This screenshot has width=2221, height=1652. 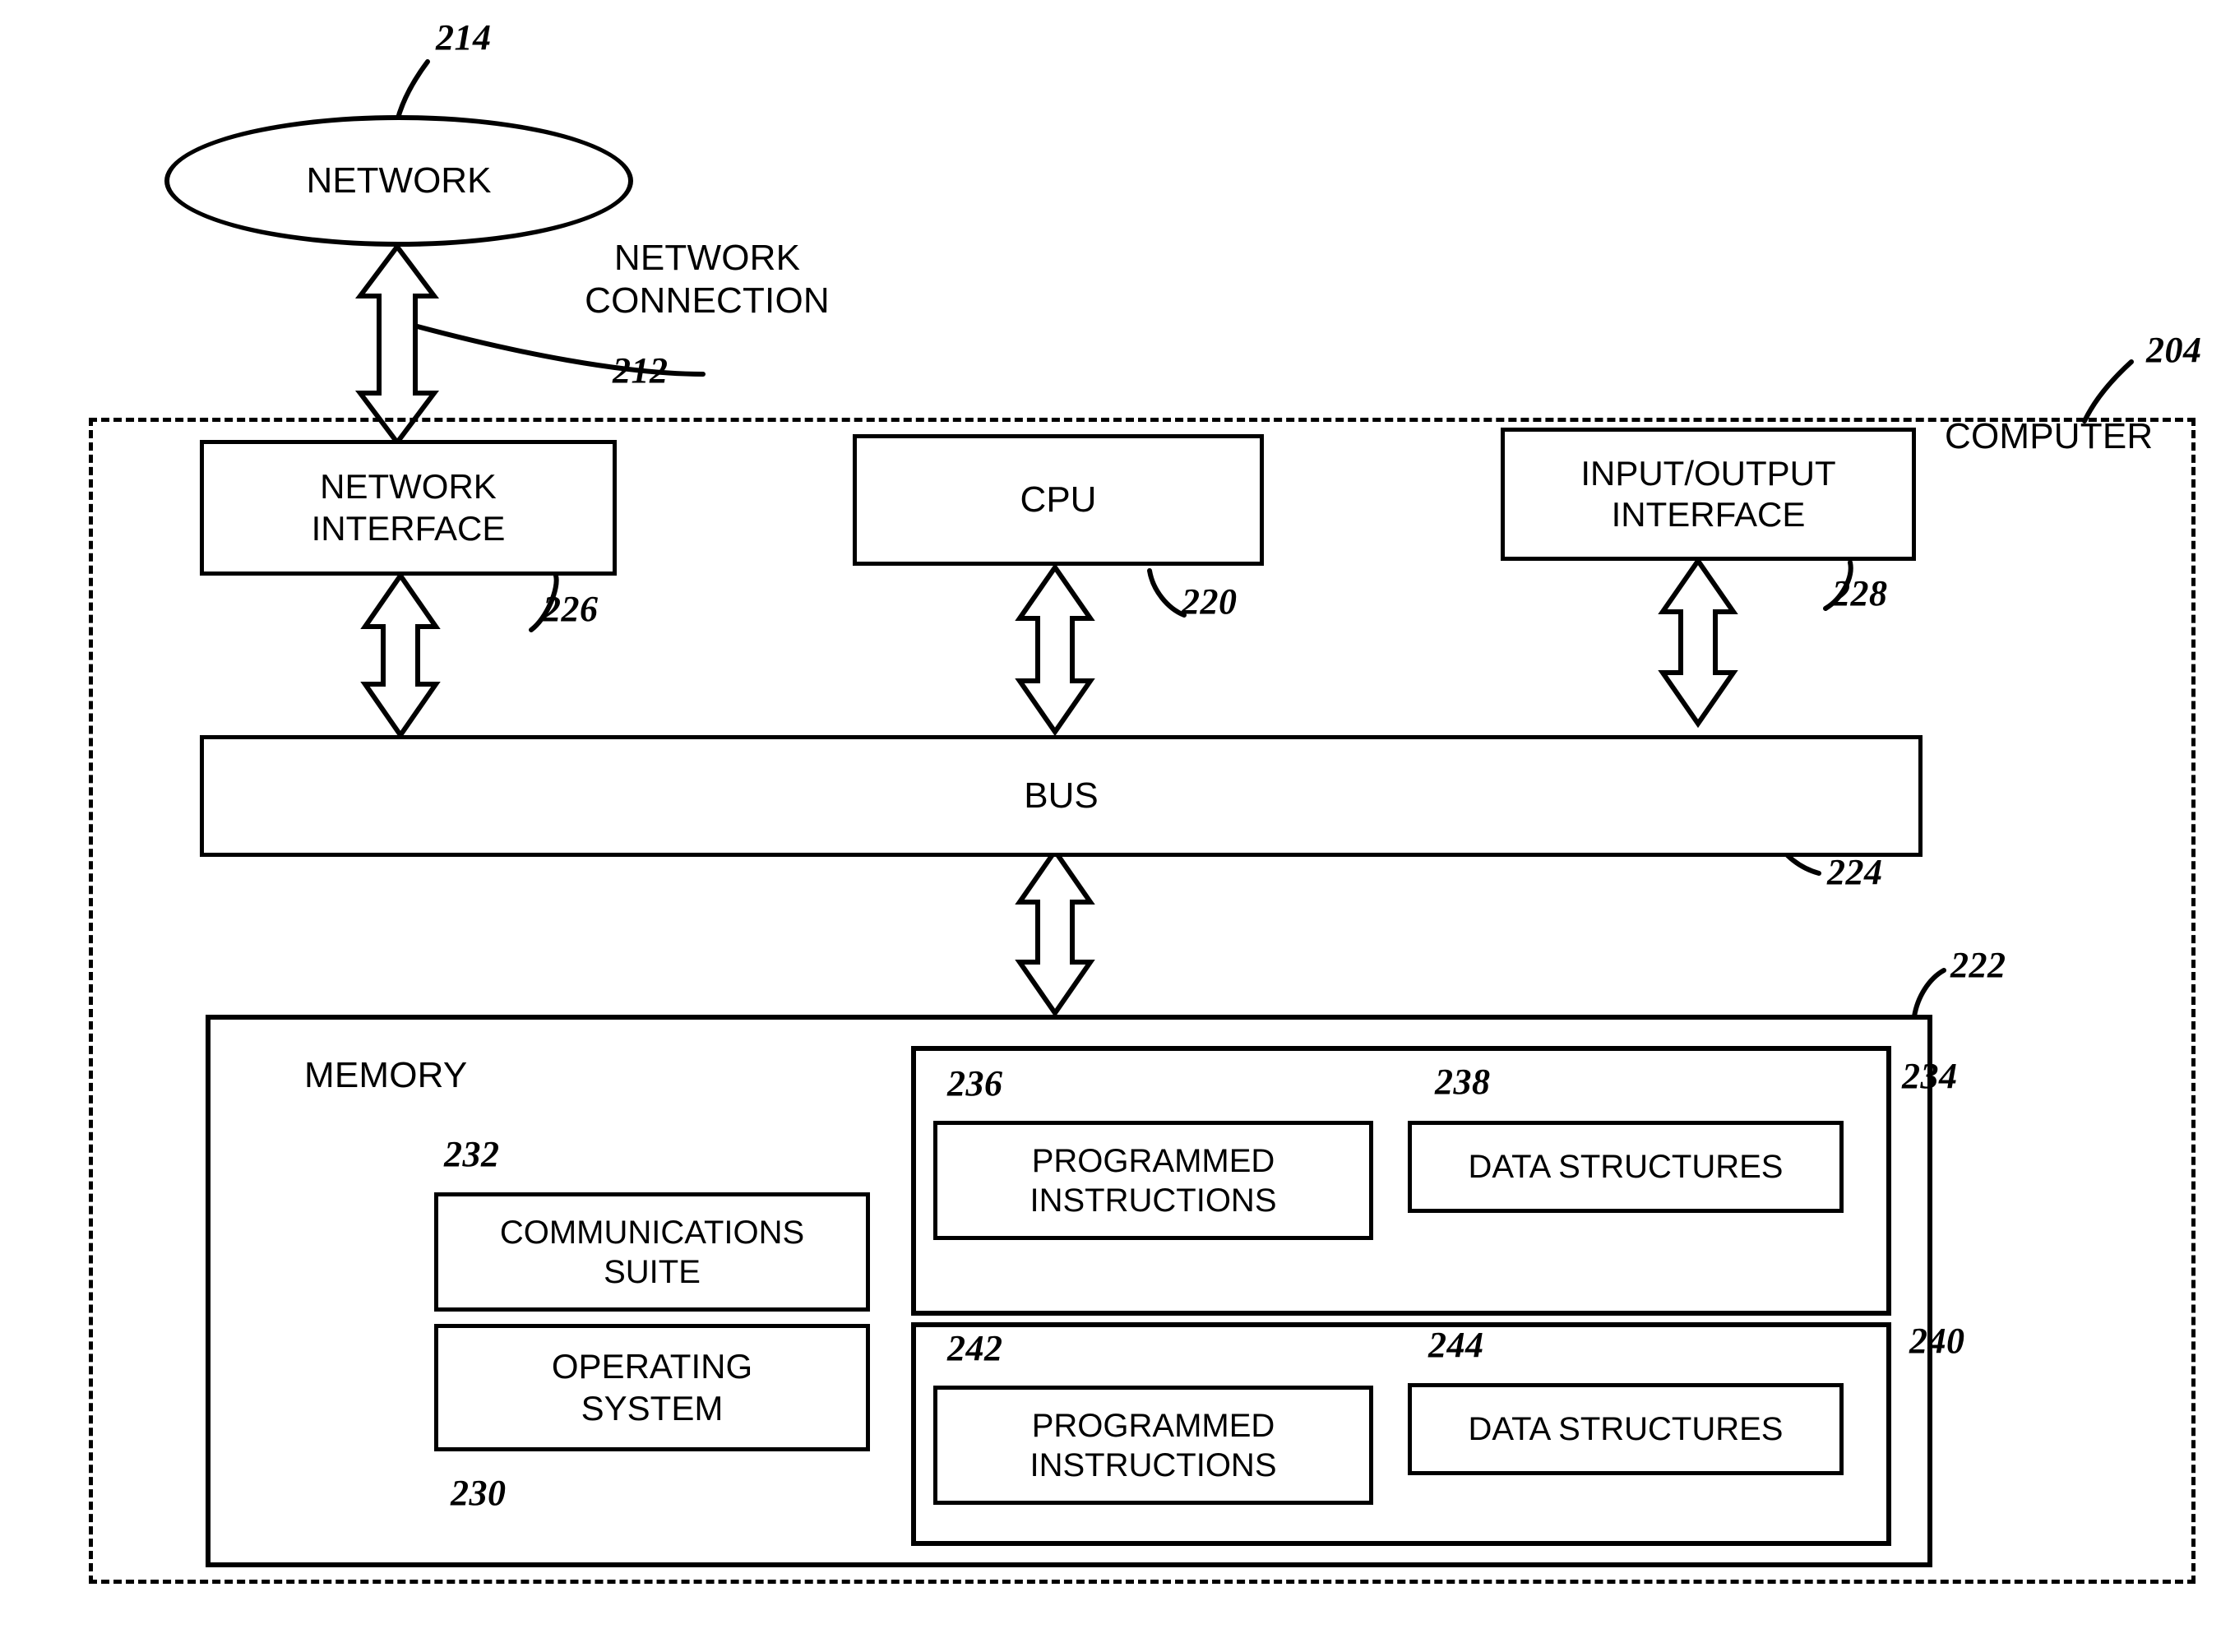 I want to click on module-b-data-structures-label: DATA STRUCTURES, so click(x=1626, y=1429).